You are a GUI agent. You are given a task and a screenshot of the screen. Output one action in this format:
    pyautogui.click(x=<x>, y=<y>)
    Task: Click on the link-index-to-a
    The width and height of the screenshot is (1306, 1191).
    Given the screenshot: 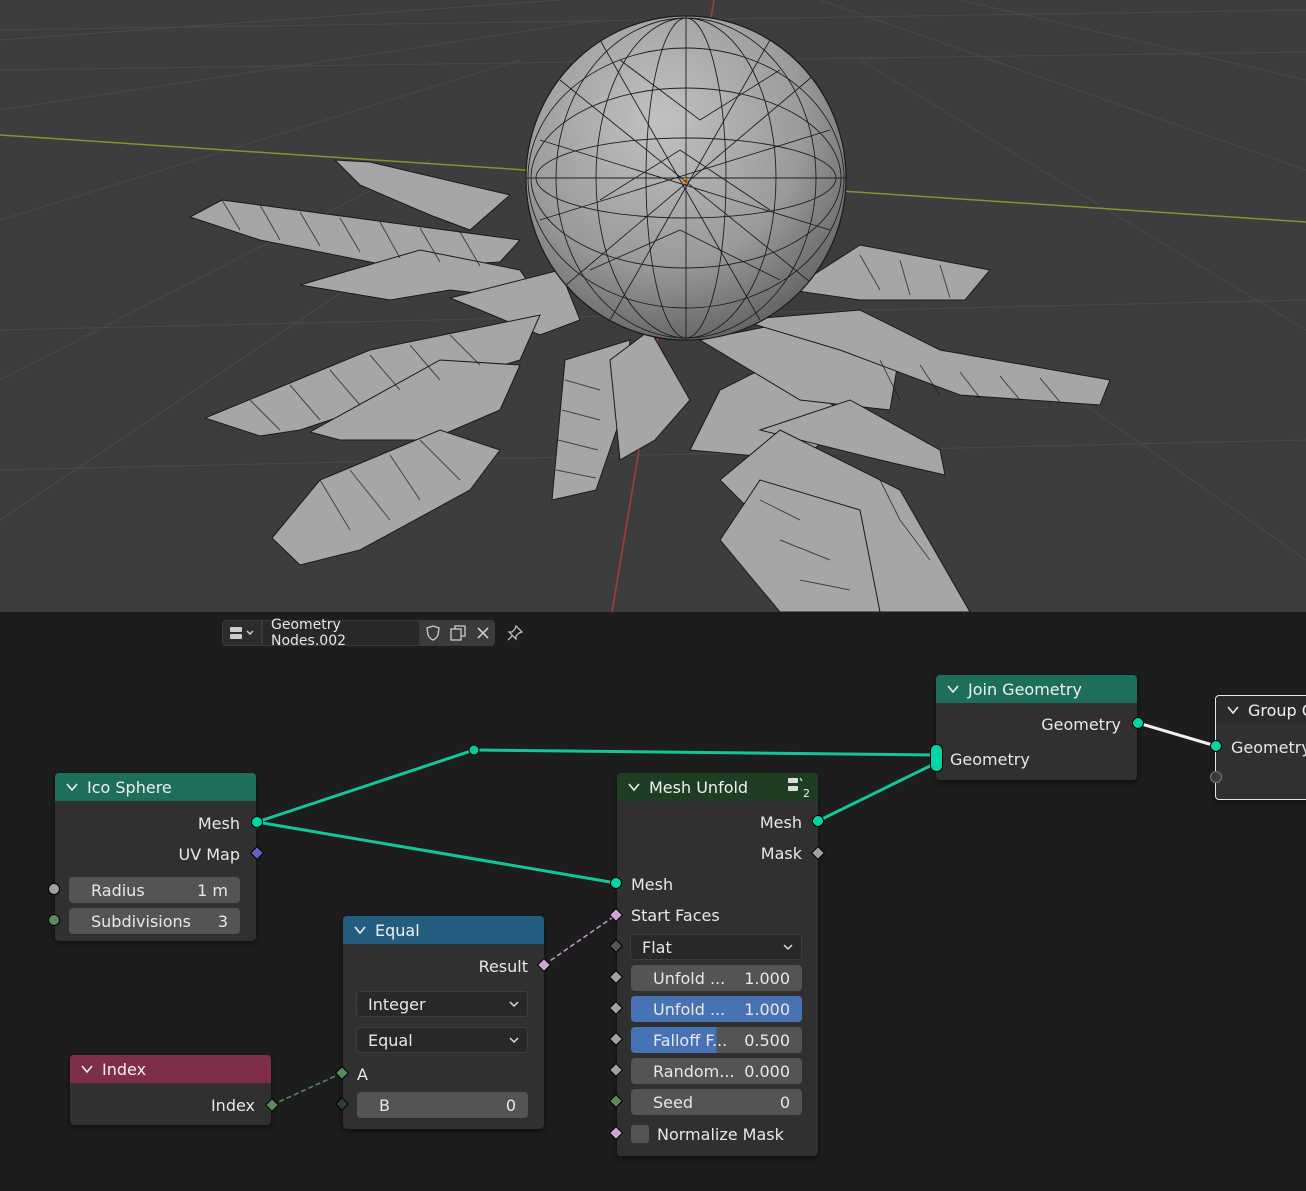 What is the action you would take?
    pyautogui.click(x=307, y=1089)
    